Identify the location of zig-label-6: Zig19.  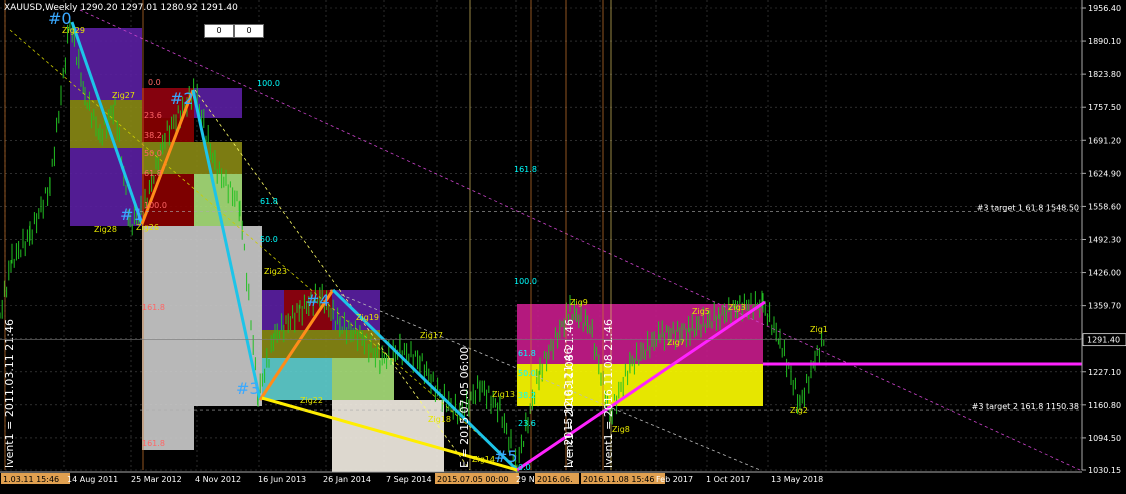
(367, 317).